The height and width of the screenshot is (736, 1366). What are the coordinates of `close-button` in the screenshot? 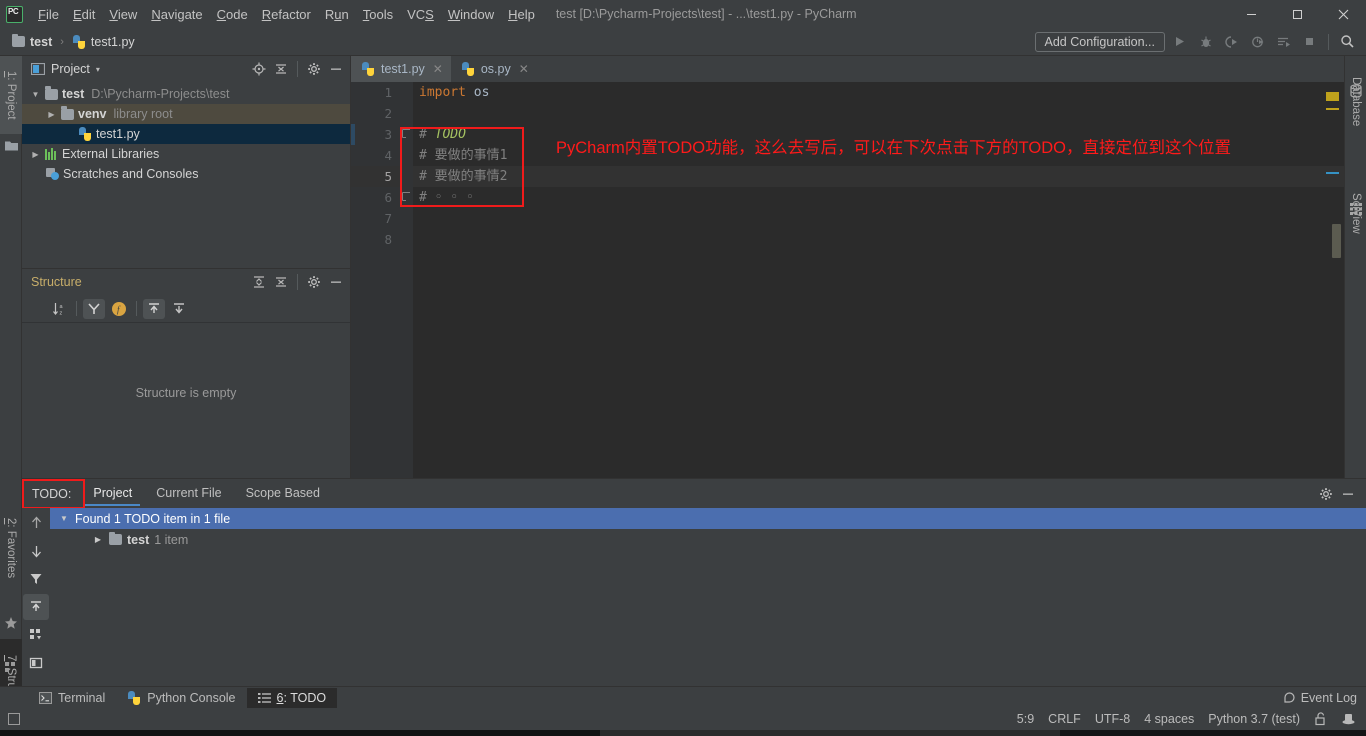 It's located at (1343, 14).